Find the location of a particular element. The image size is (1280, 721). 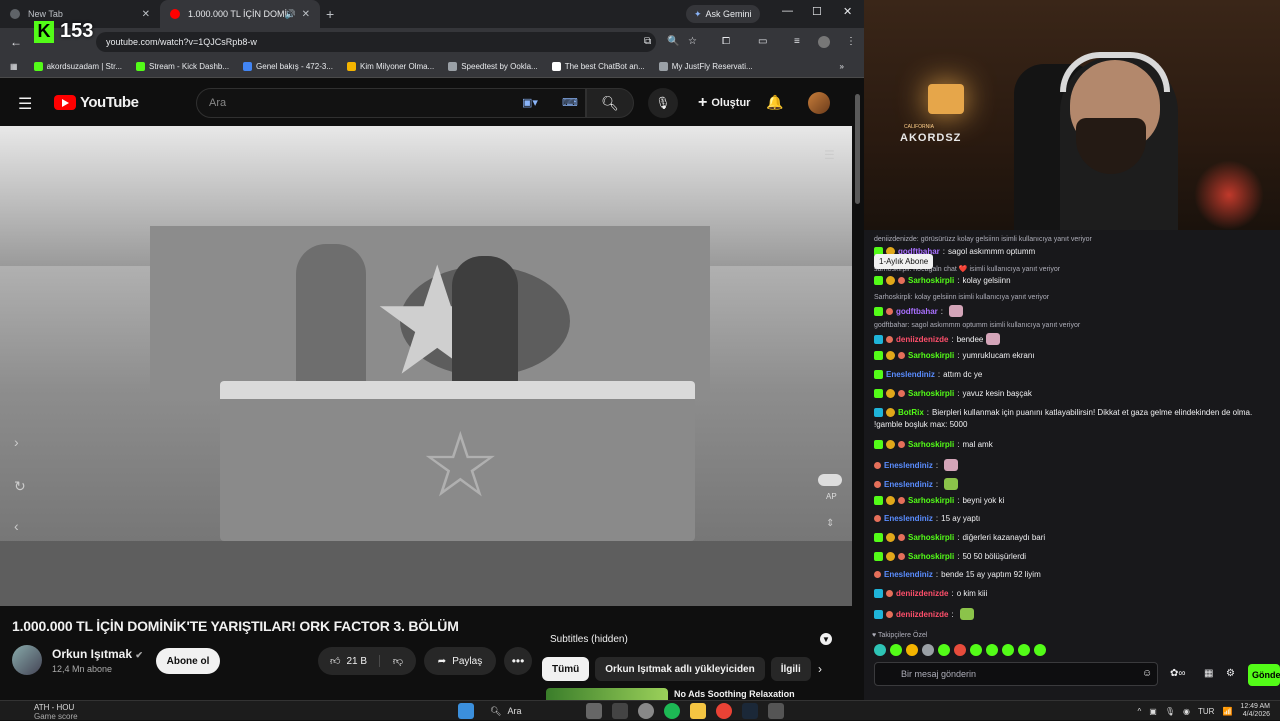

chip-from-uploader: Orkun Işıtmak adlı yükleyiciden is located at coordinates (680, 669).